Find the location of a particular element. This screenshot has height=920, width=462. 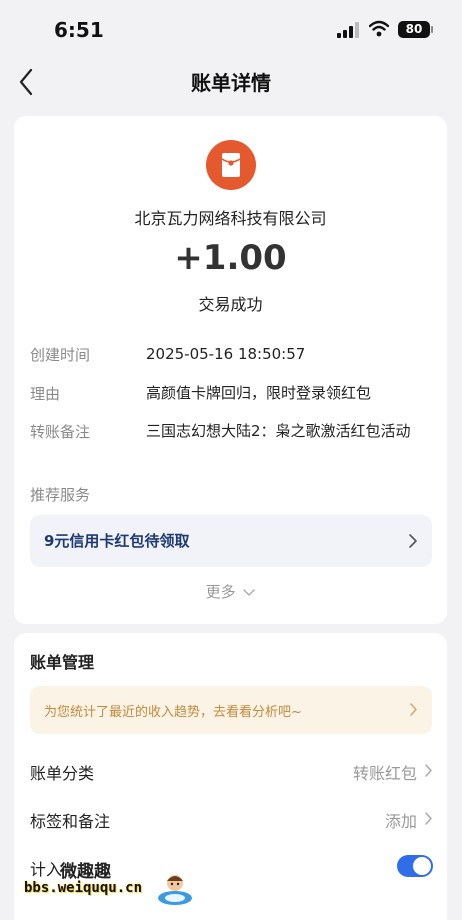

payee-name: 北京瓦力网络科技有限公司 is located at coordinates (230, 218).